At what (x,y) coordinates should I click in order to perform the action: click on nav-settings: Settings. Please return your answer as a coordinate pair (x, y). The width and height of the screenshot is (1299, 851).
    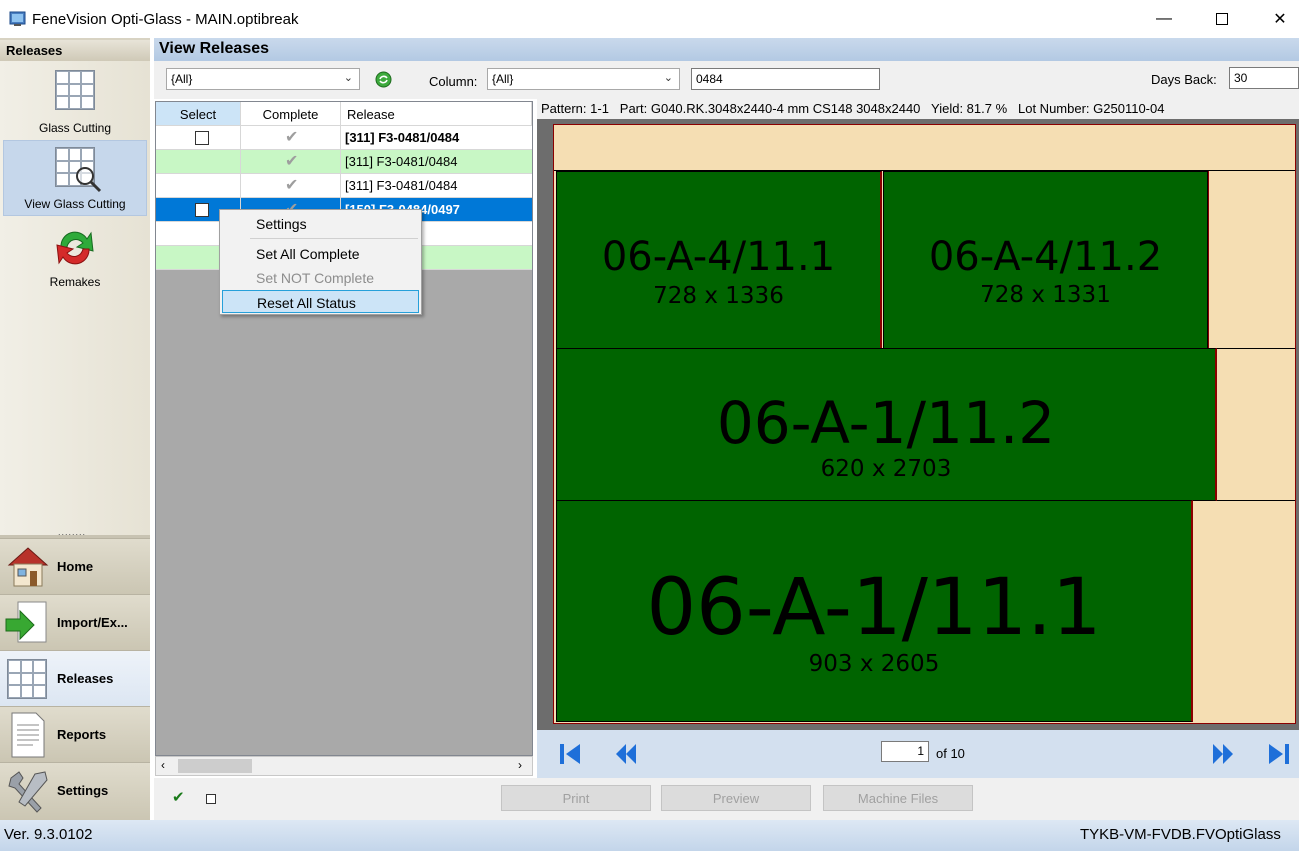
    Looking at the image, I should click on (75, 791).